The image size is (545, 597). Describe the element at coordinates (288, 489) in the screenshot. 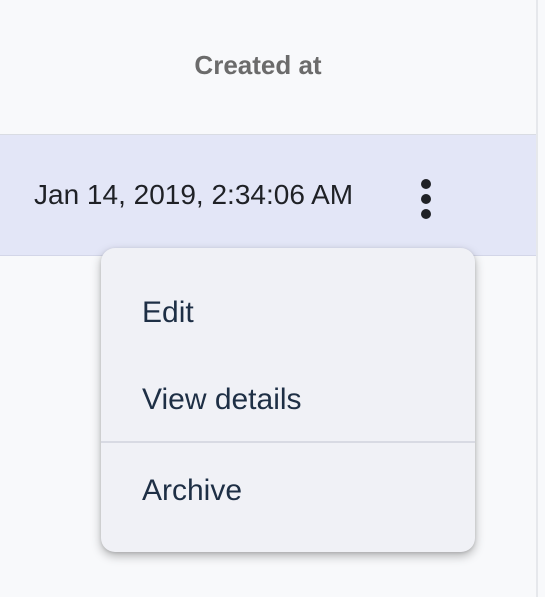

I see `menu-item-archive: Archive` at that location.